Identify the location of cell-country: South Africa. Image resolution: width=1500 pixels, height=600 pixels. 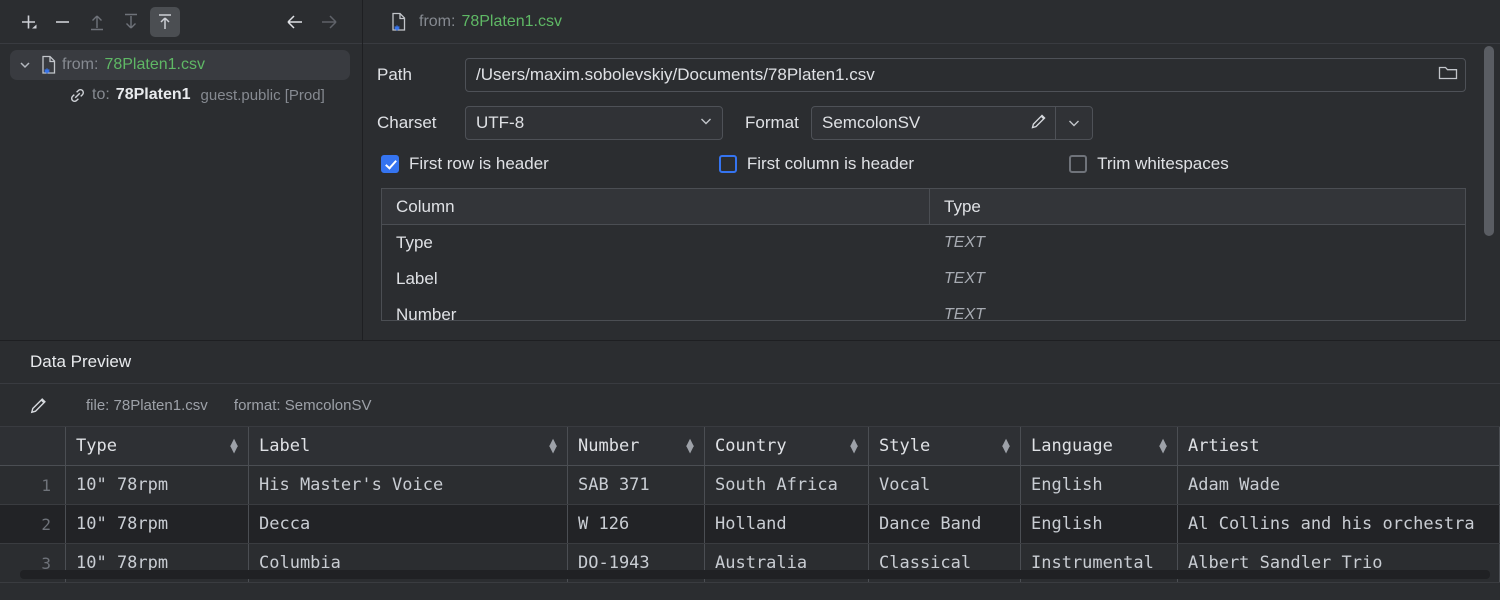
(787, 485).